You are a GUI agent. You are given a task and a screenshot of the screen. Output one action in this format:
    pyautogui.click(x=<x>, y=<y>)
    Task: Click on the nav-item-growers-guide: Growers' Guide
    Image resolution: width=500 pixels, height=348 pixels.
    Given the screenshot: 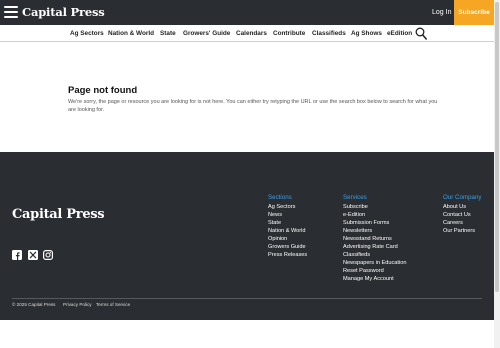 What is the action you would take?
    pyautogui.click(x=206, y=33)
    